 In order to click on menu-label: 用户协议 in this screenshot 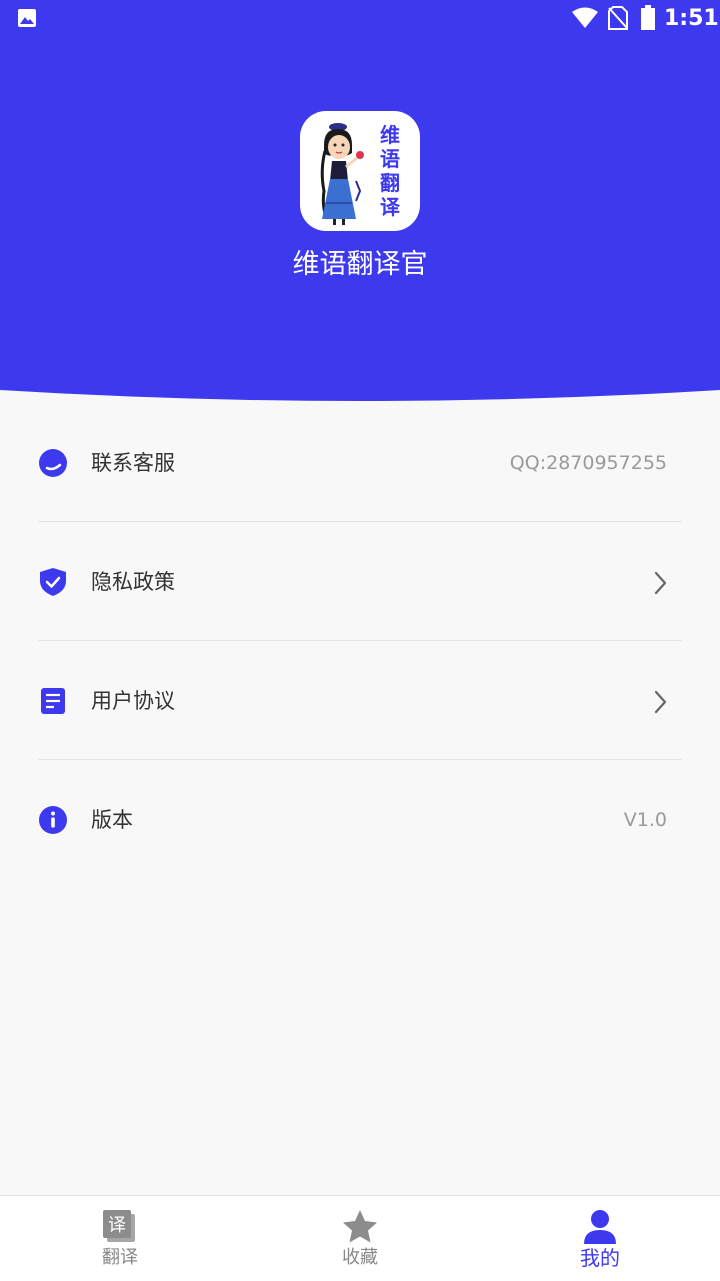, I will do `click(133, 701)`.